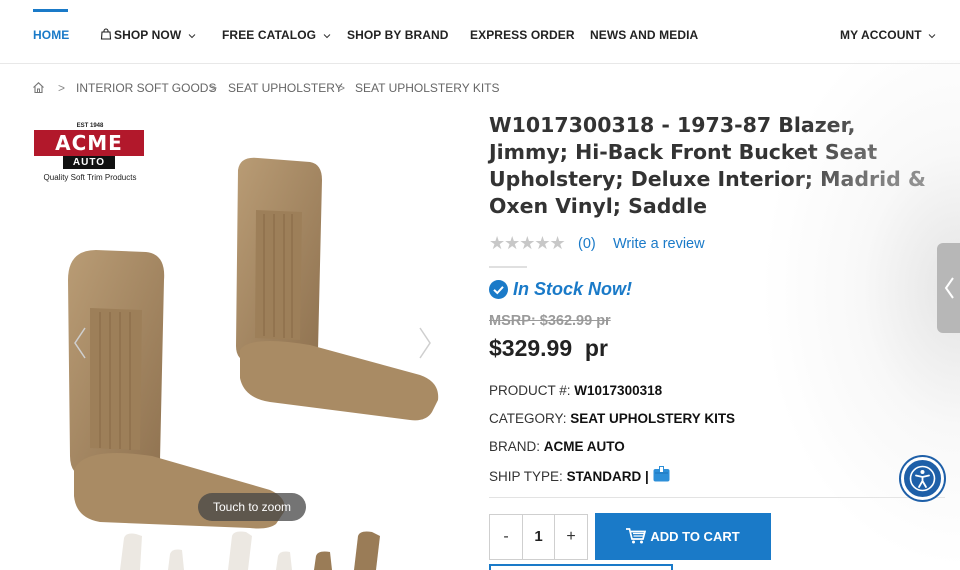 The width and height of the screenshot is (960, 570). I want to click on secondary-action-button, so click(581, 567).